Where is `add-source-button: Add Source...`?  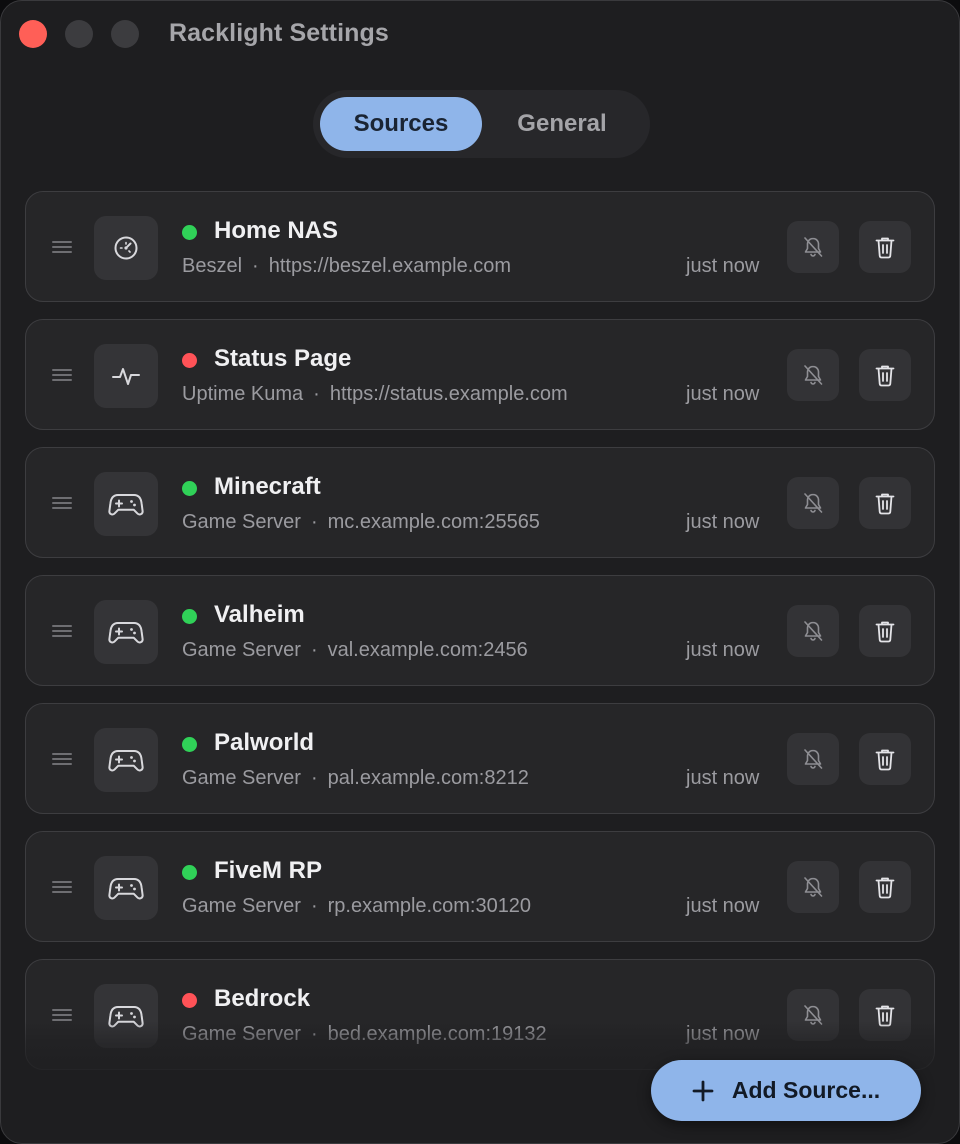 add-source-button: Add Source... is located at coordinates (786, 1090).